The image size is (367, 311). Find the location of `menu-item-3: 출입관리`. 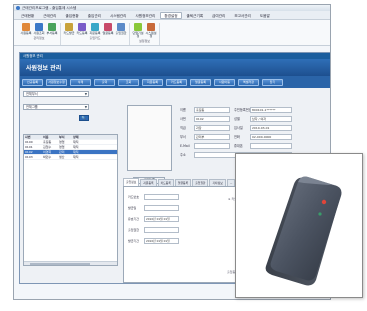

menu-item-3: 출입관리 is located at coordinates (94, 15).